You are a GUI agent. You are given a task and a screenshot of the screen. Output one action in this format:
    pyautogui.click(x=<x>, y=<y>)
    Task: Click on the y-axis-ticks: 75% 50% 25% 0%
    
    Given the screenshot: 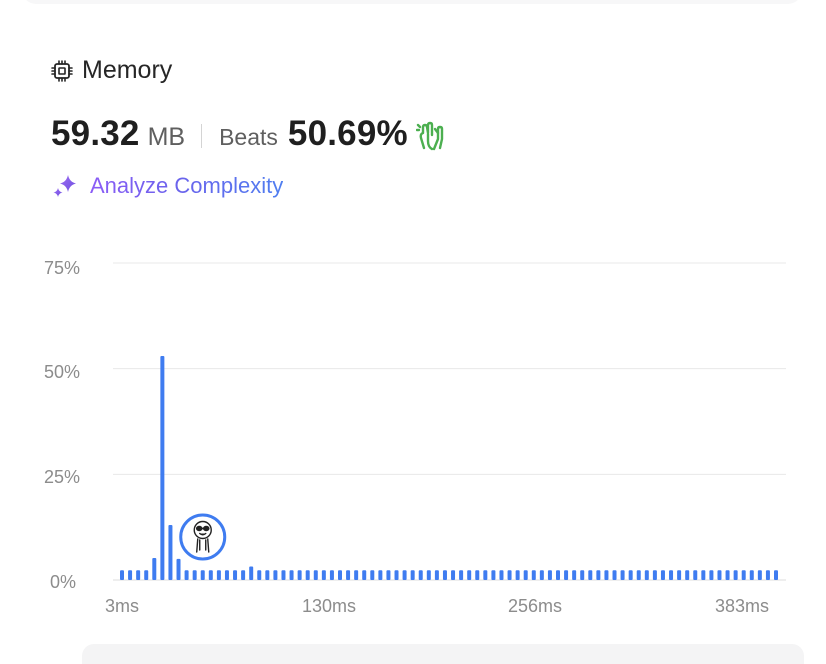 What is the action you would take?
    pyautogui.click(x=62, y=425)
    